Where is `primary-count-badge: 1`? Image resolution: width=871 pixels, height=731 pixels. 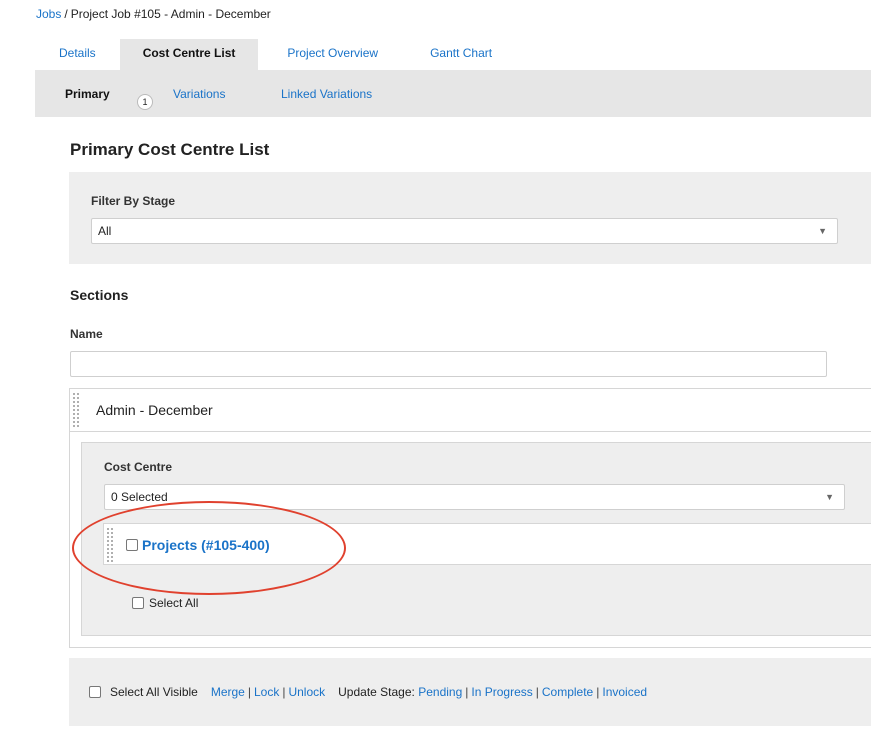 primary-count-badge: 1 is located at coordinates (145, 102).